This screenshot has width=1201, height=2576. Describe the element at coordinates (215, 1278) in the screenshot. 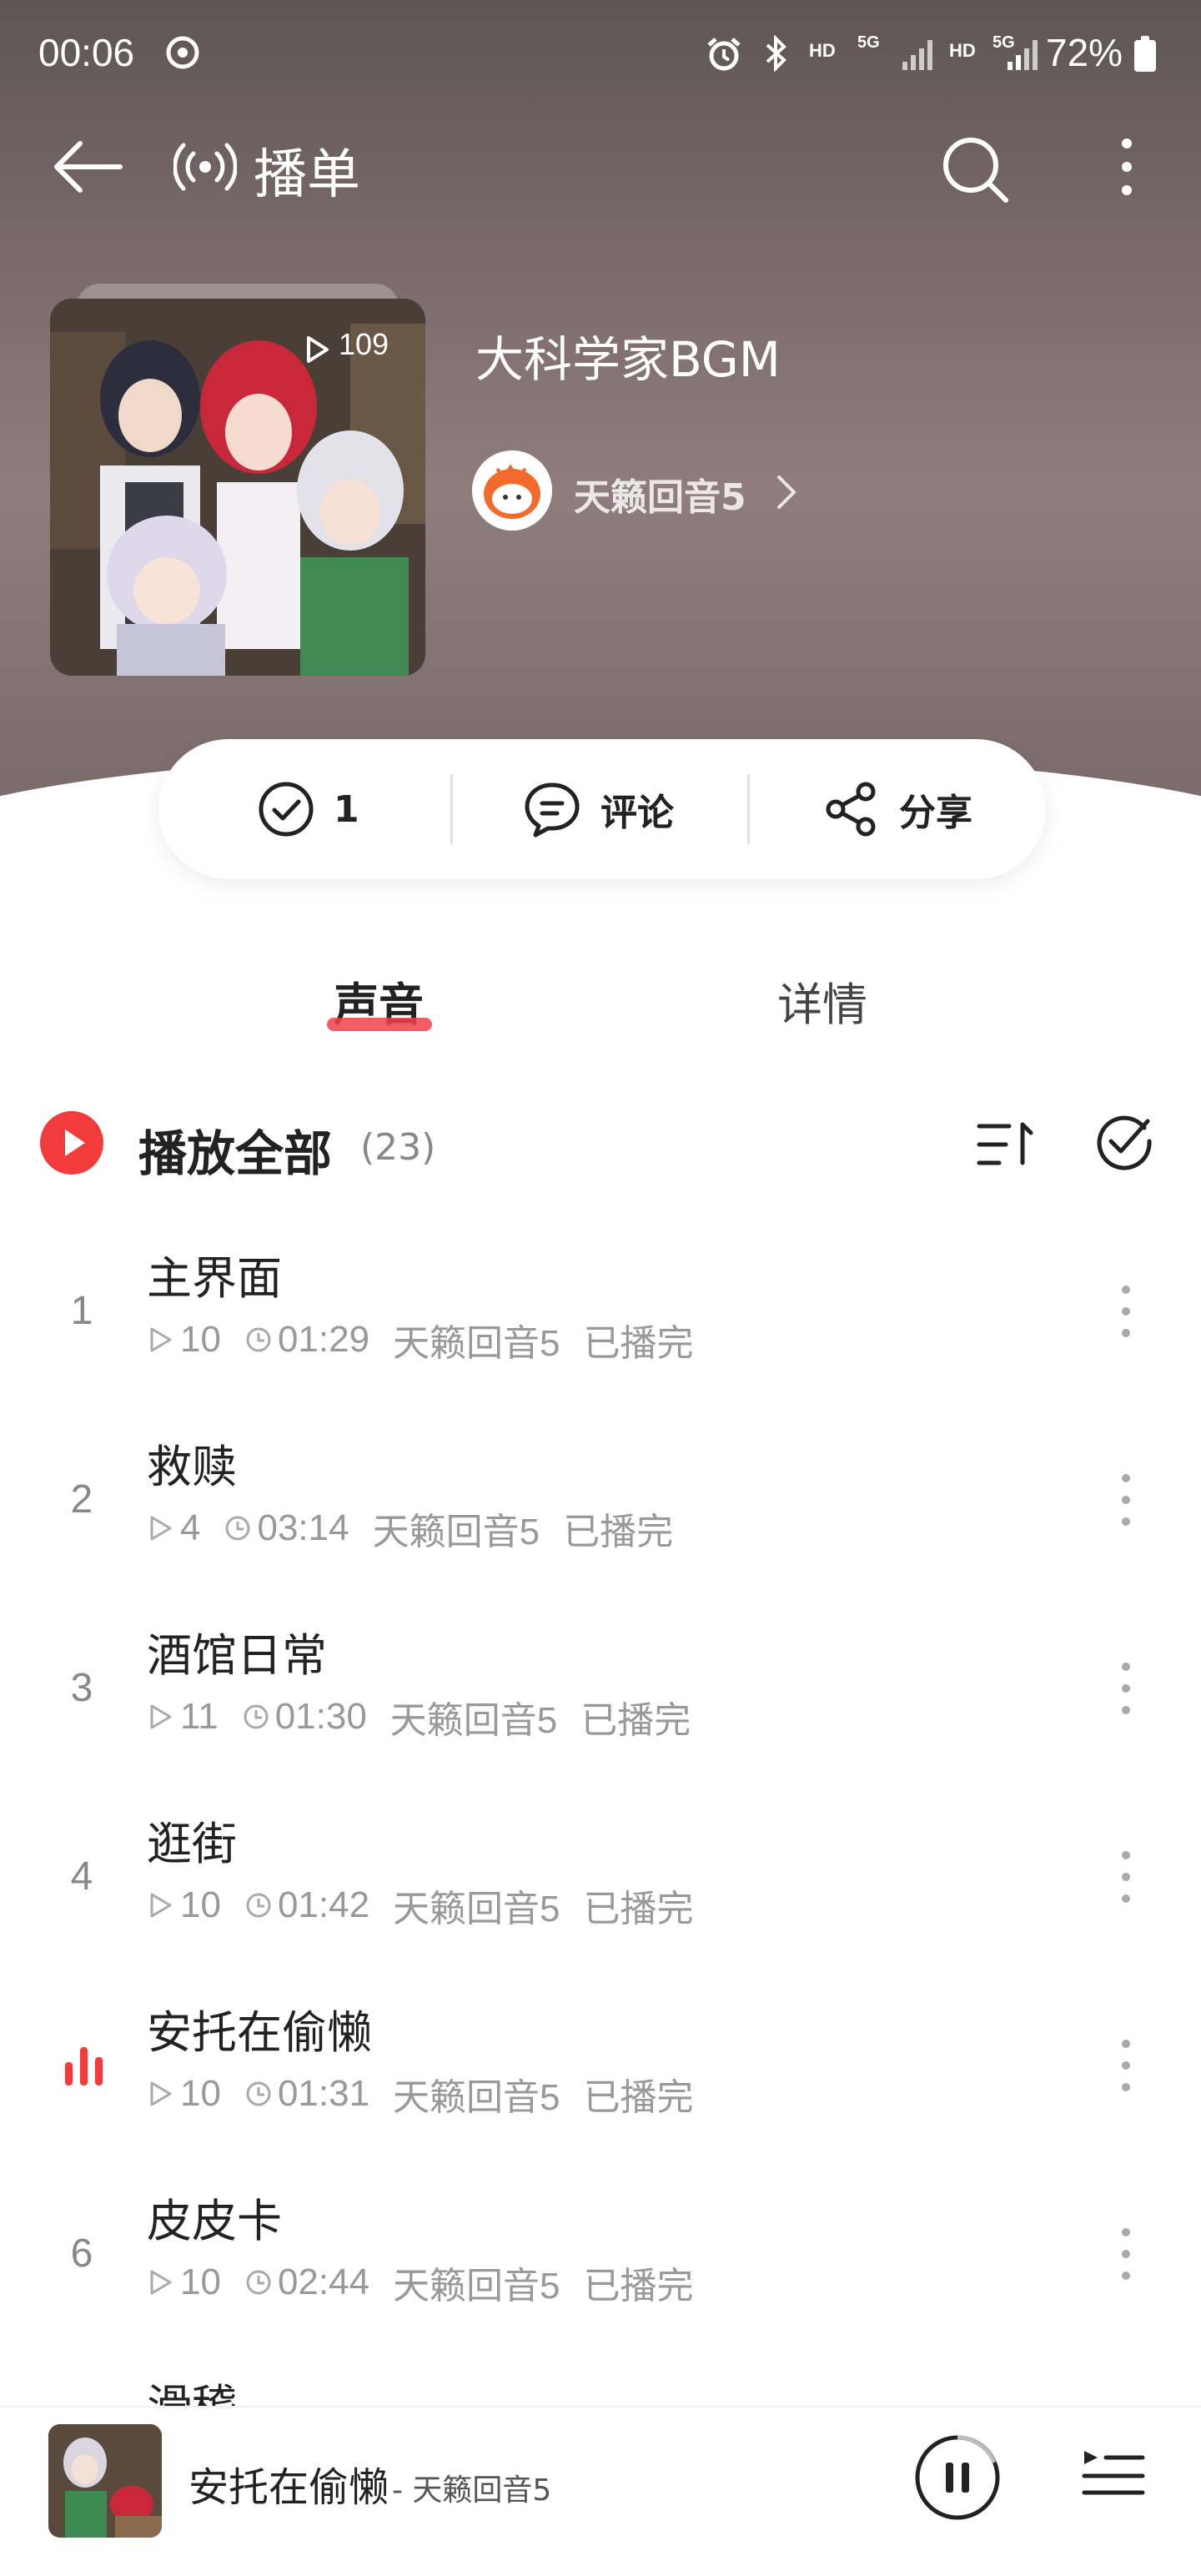

I see `track-title: 主界面` at that location.